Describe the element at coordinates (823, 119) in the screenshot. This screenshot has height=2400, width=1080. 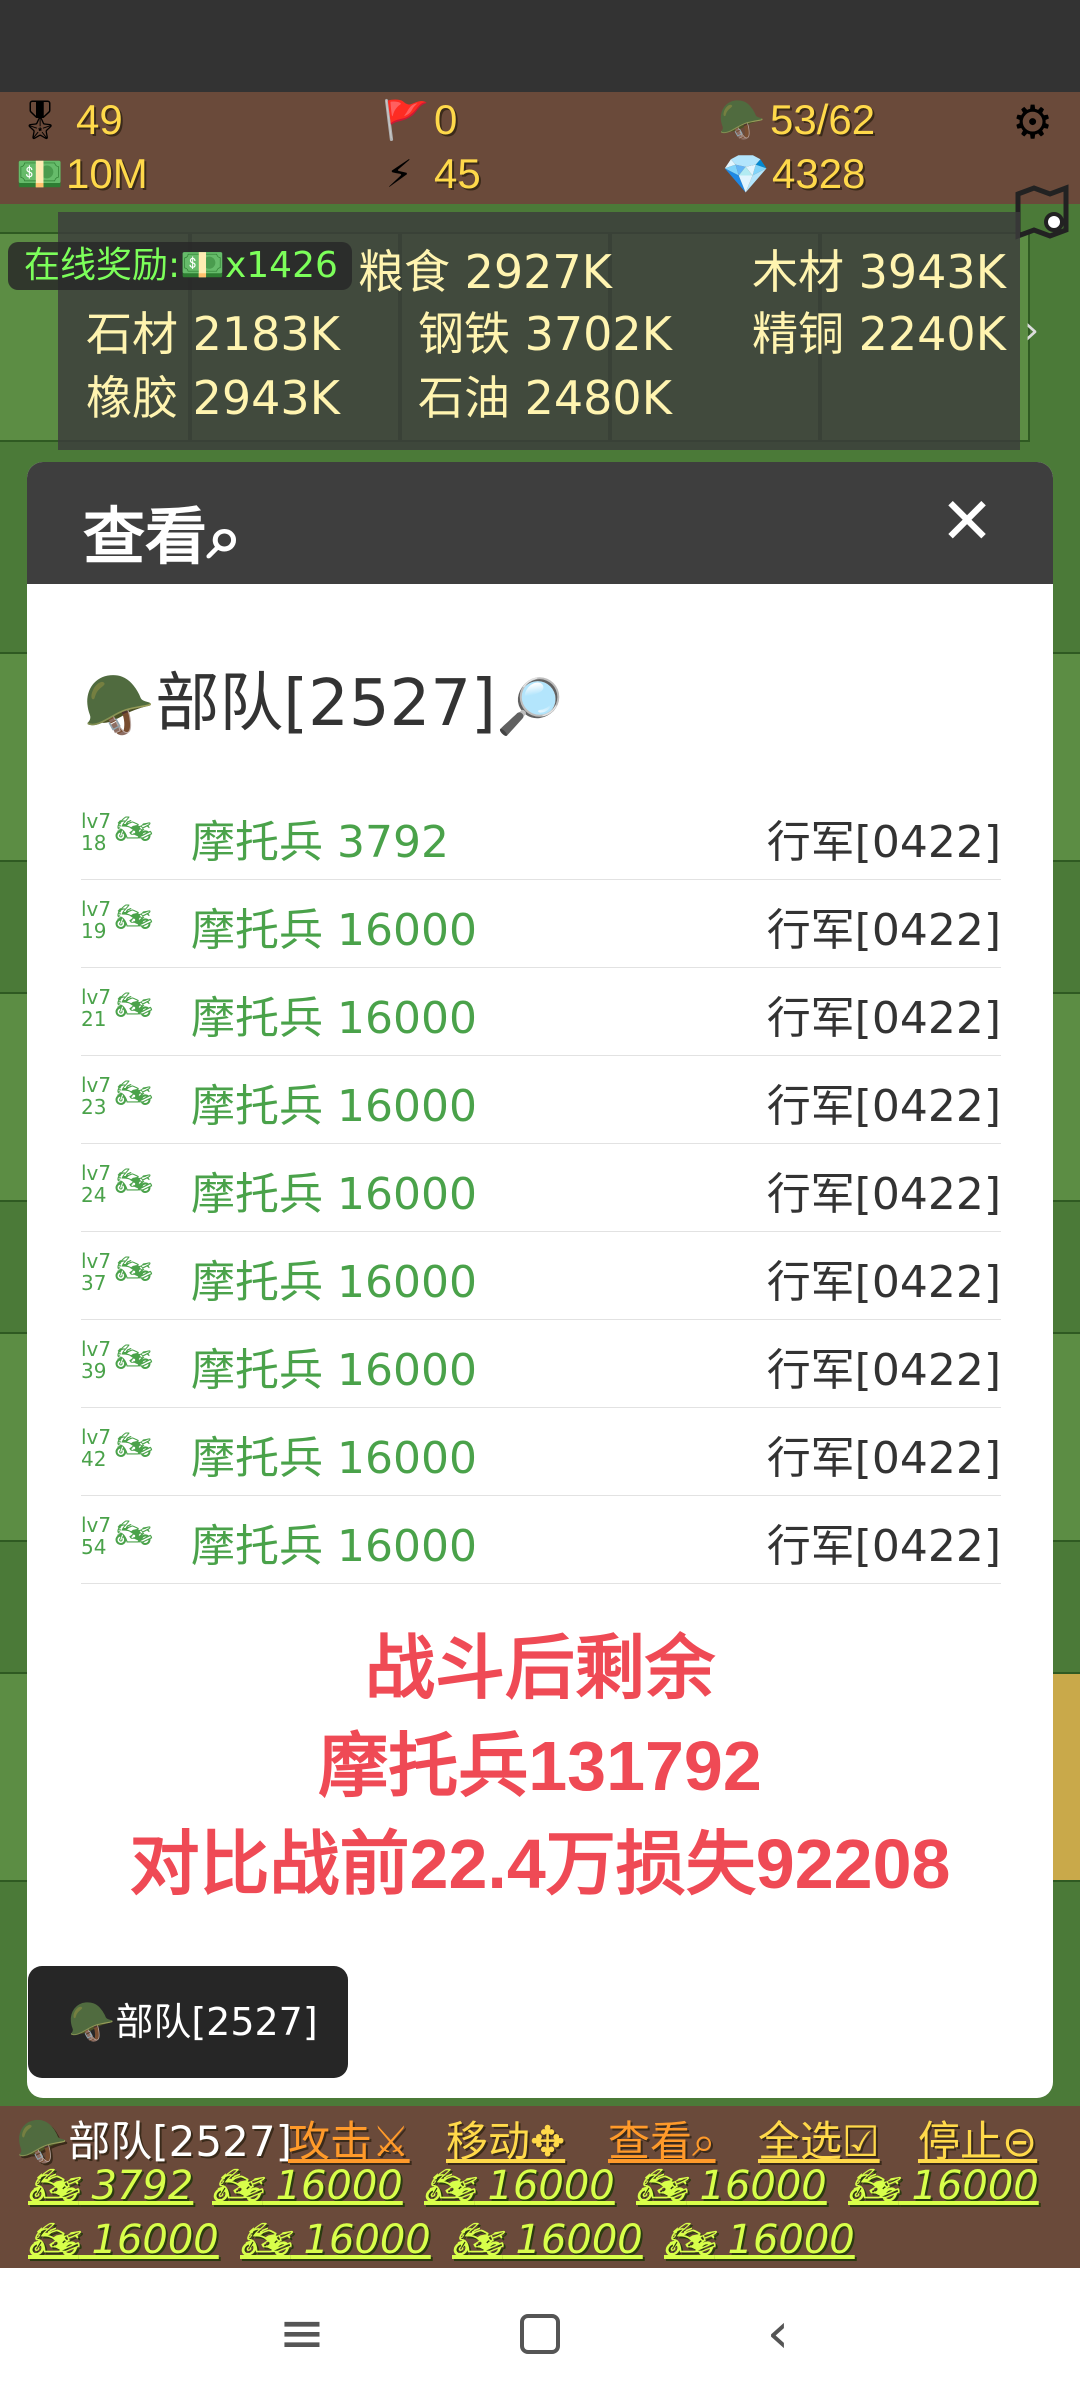
I see `troop-capacity: 53/62` at that location.